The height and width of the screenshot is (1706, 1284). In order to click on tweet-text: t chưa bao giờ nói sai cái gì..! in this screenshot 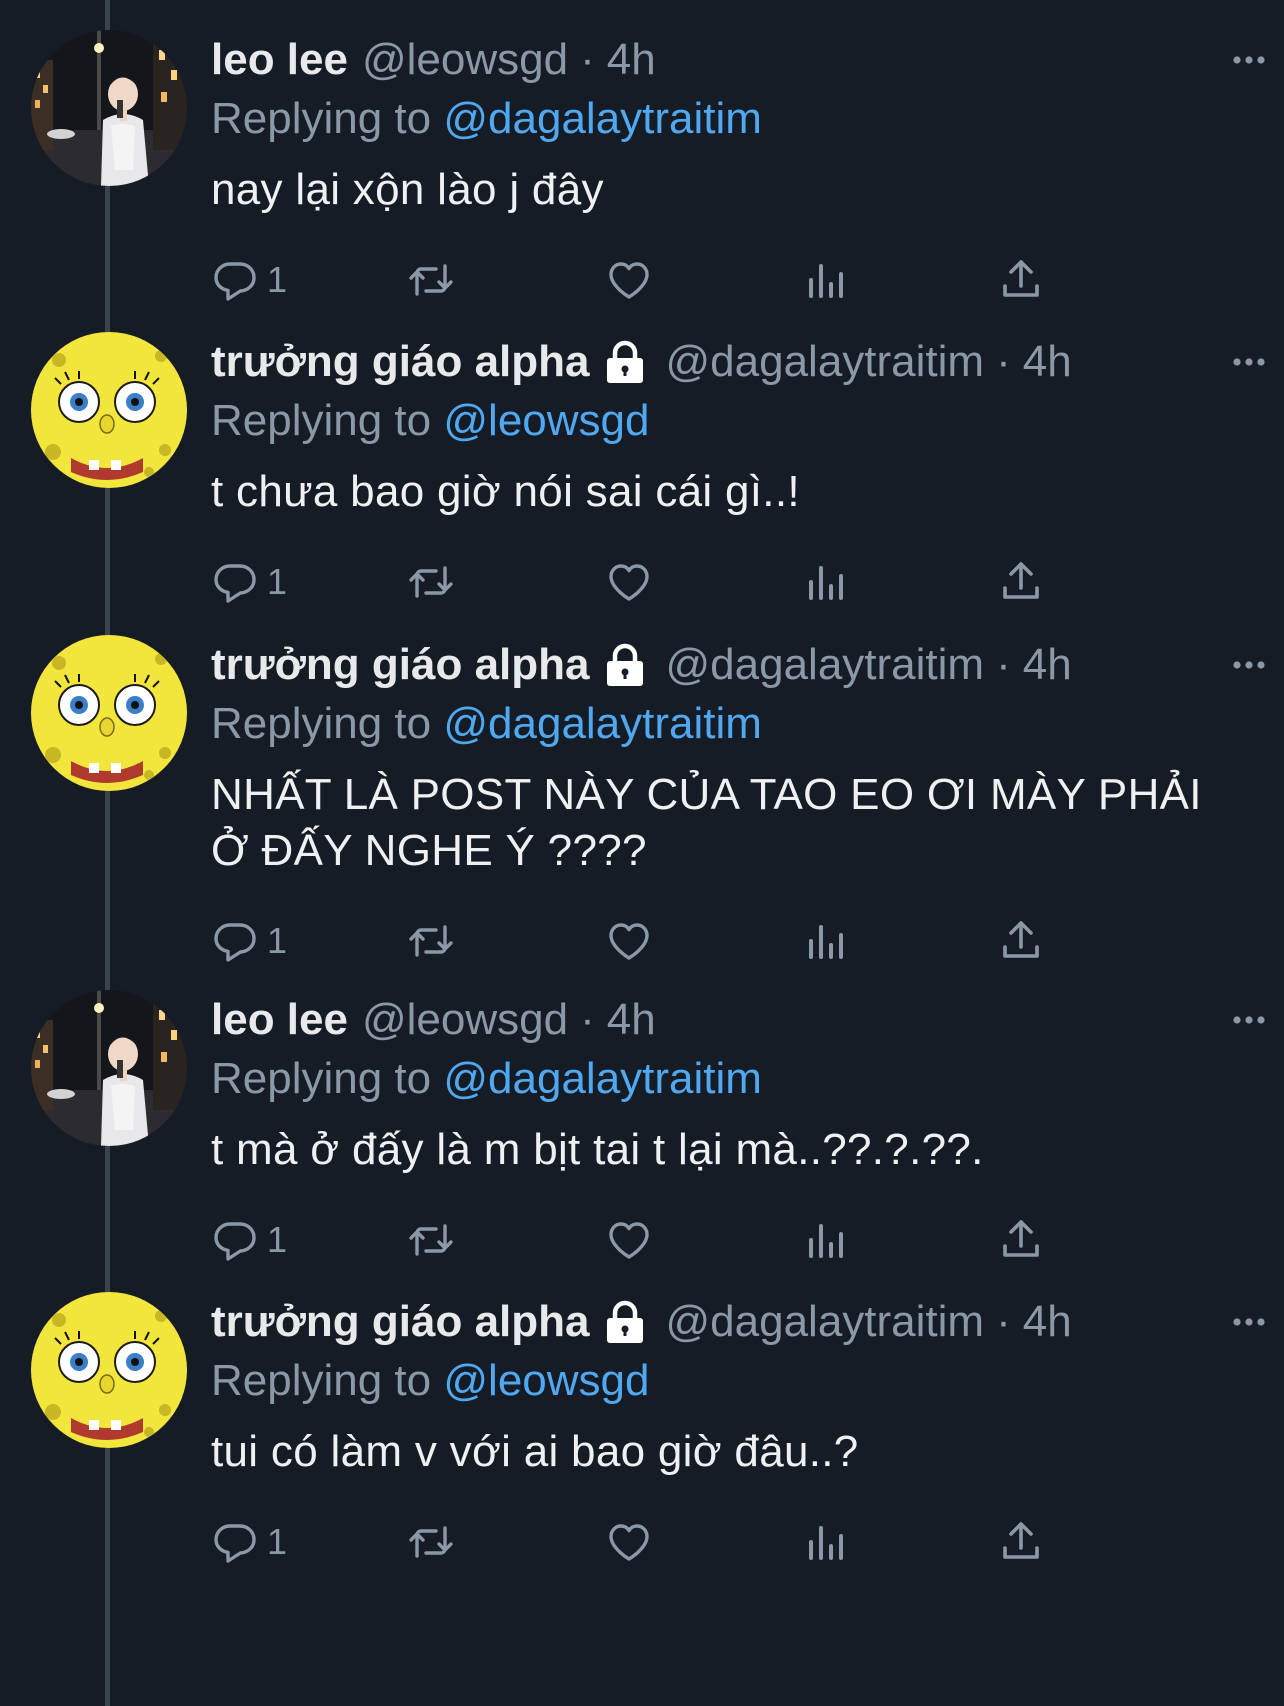, I will do `click(505, 491)`.